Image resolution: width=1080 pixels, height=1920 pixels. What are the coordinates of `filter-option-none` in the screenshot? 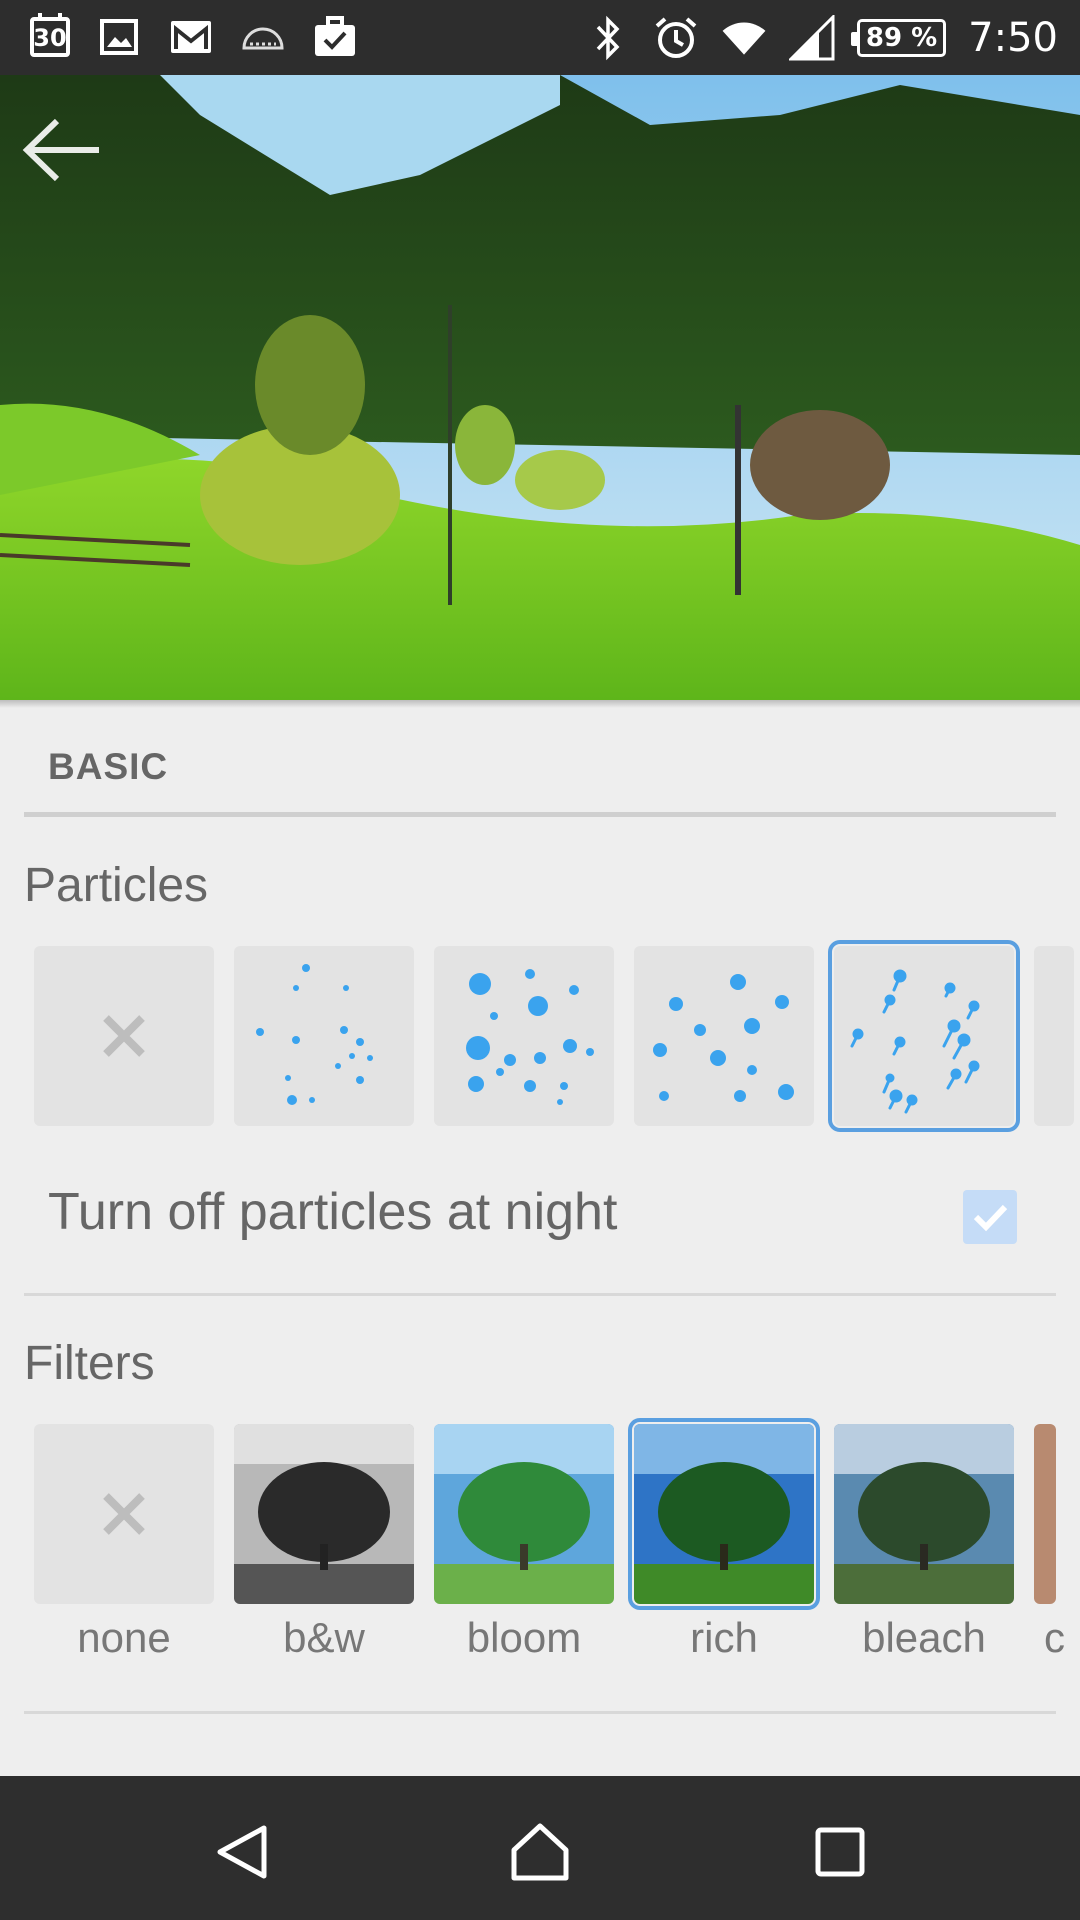 It's located at (124, 1514).